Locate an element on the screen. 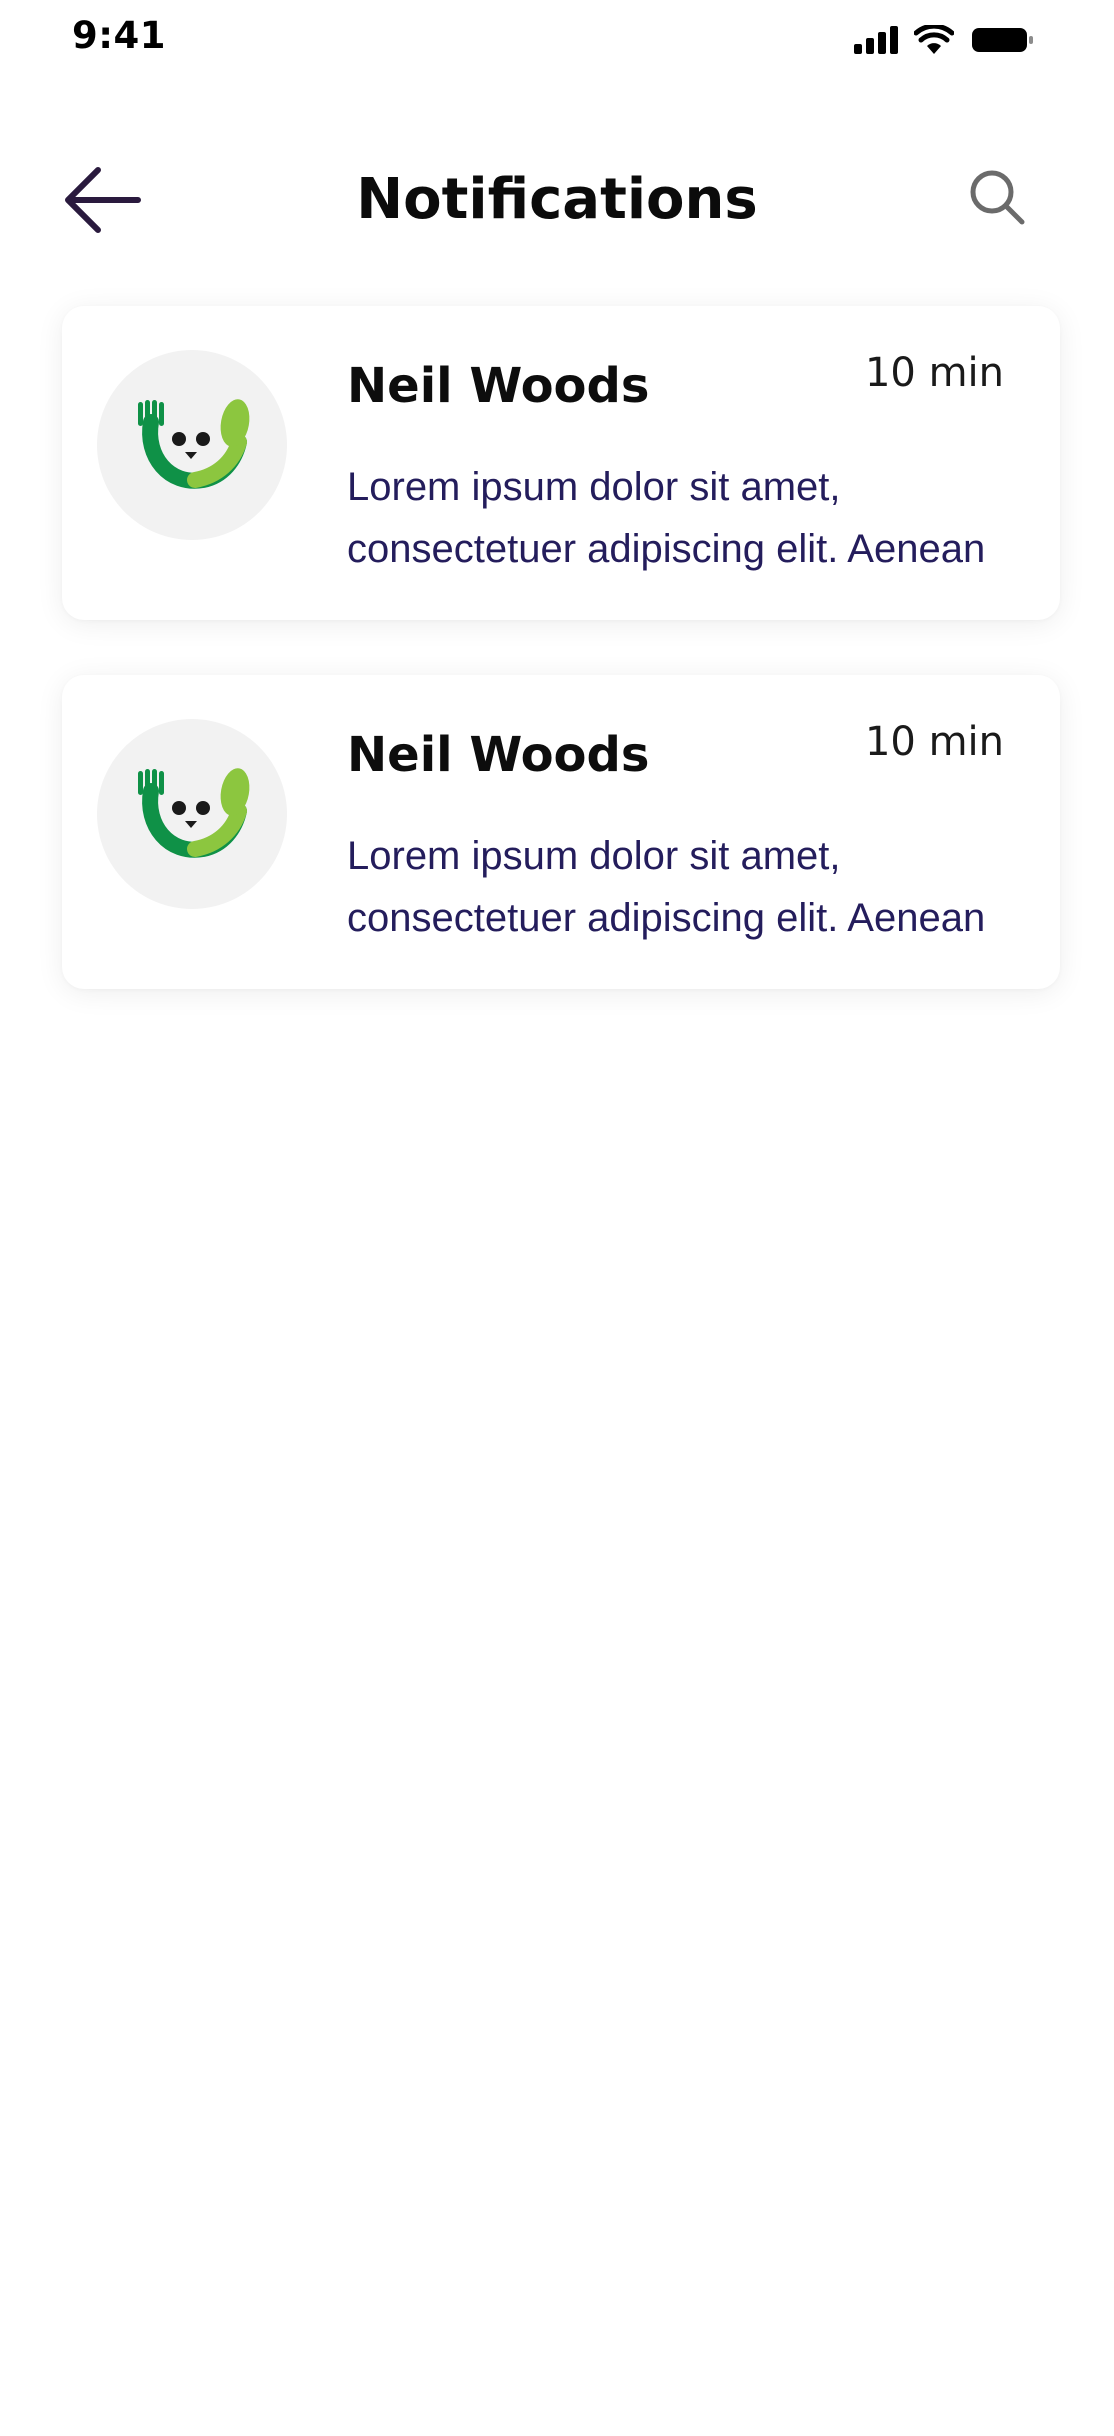  signal-icon is located at coordinates (876, 40).